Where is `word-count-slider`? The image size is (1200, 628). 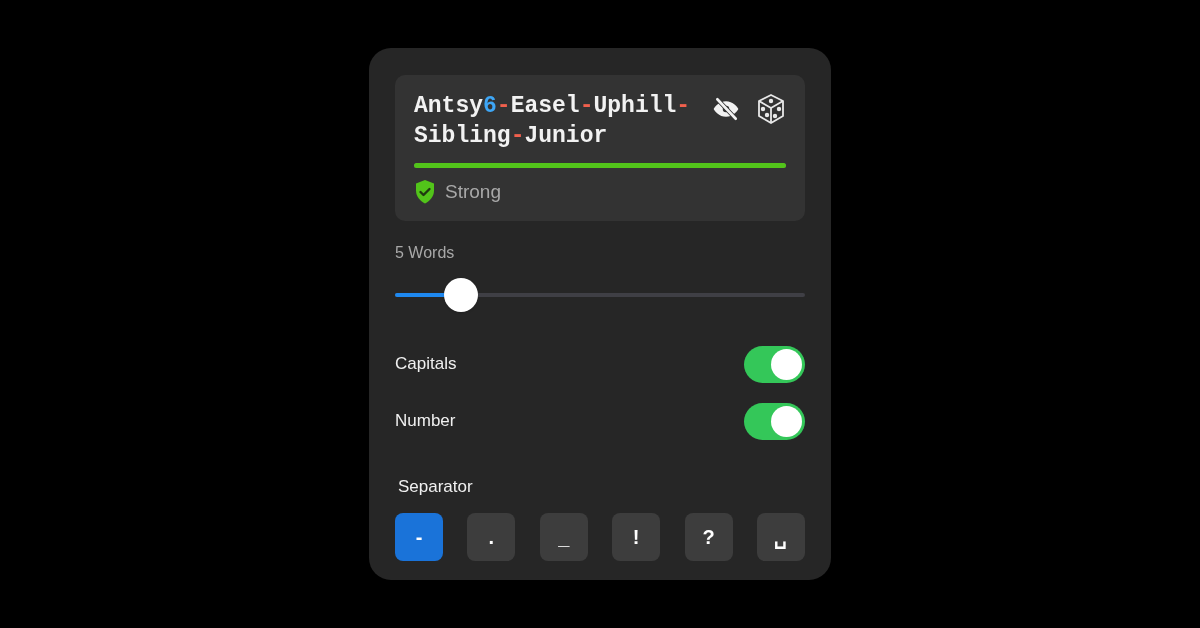 word-count-slider is located at coordinates (600, 294).